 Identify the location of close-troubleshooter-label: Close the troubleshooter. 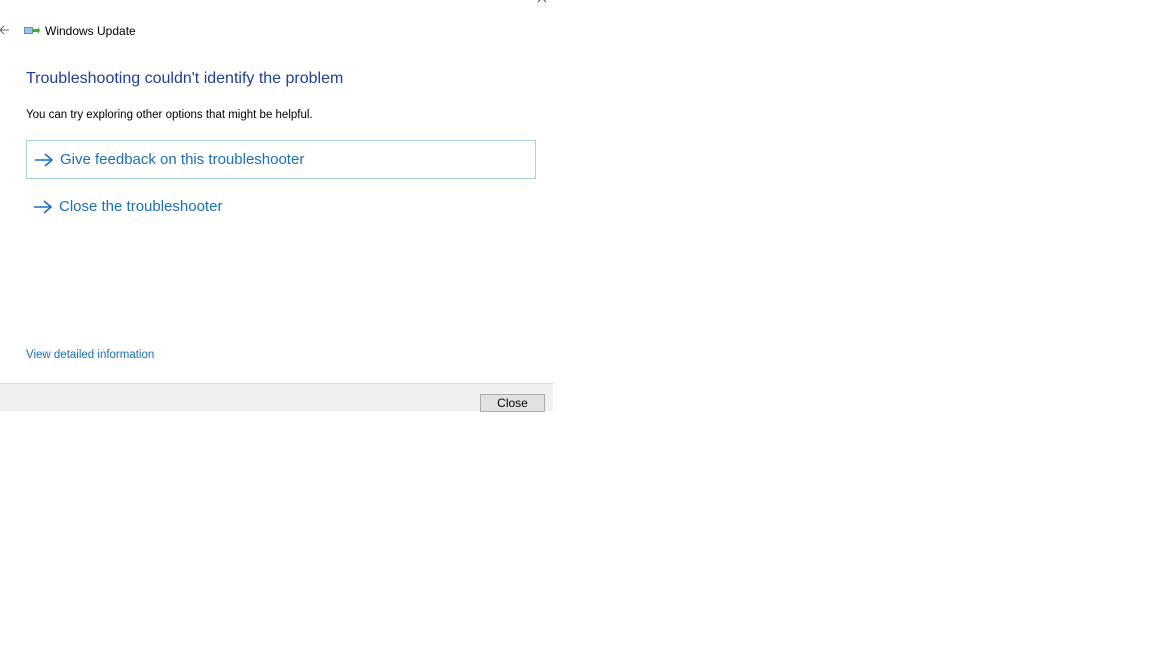
(141, 206).